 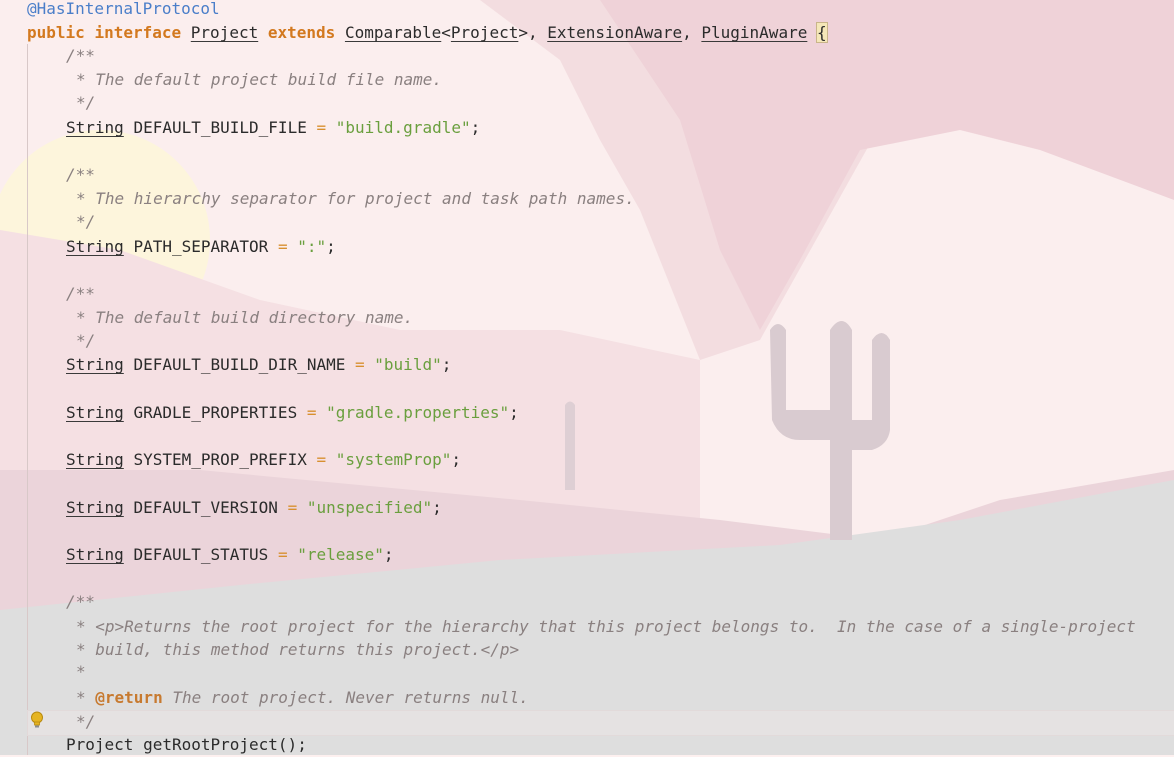 I want to click on comment-line: * The default build directory name., so click(x=245, y=317).